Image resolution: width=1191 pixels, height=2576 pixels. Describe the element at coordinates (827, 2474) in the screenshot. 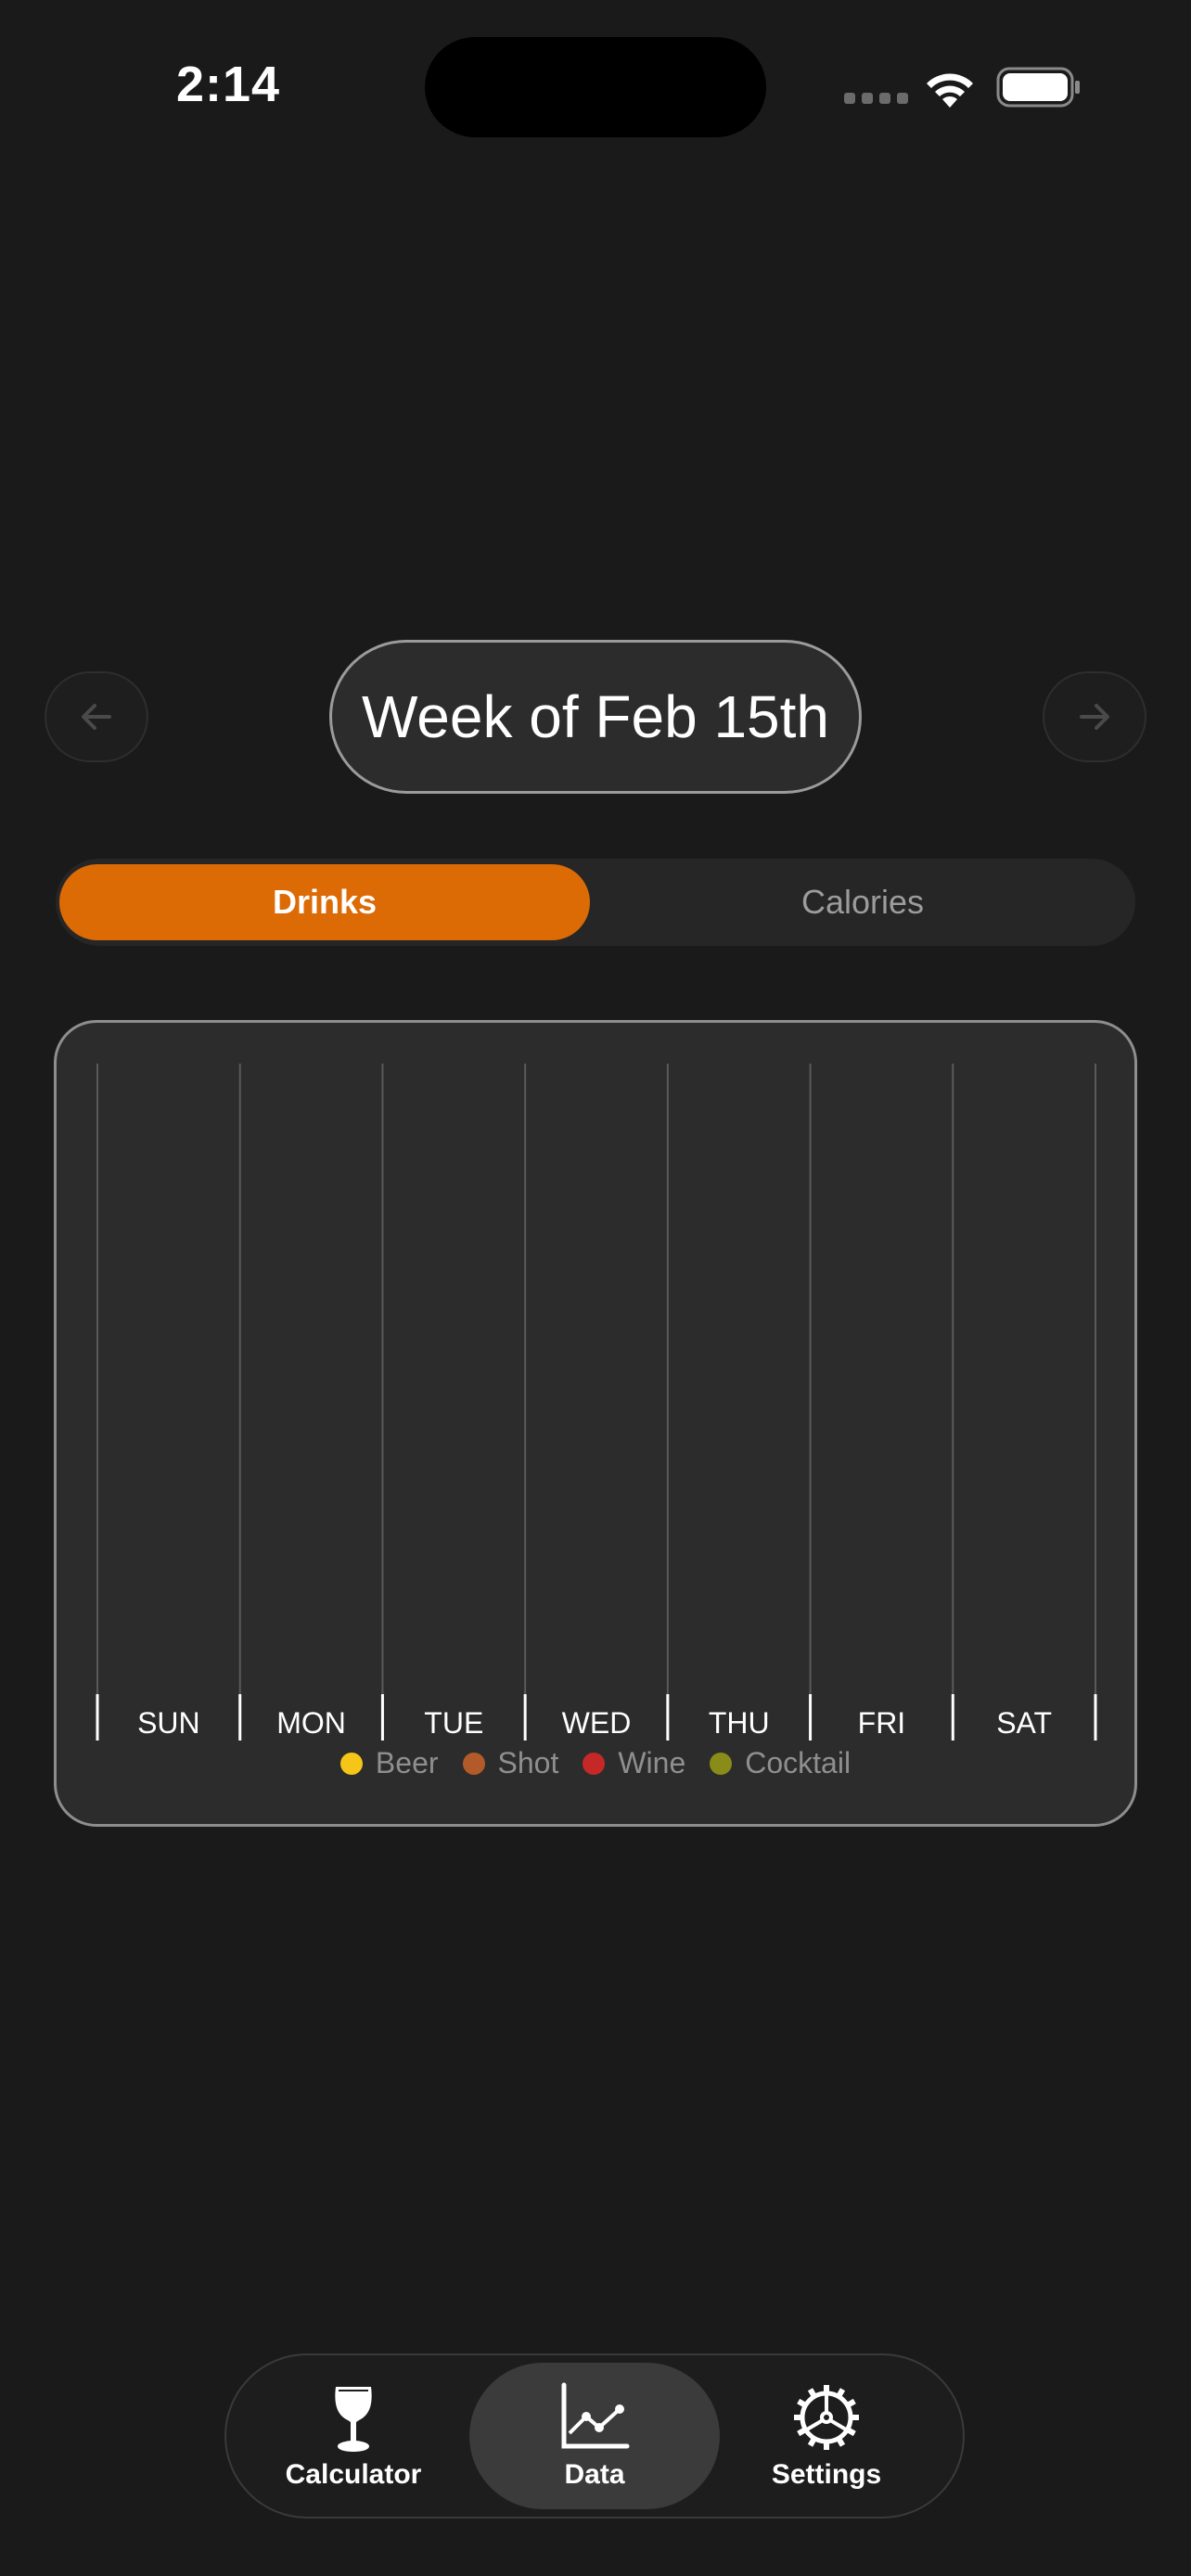

I see `tab-settings-label: Settings` at that location.